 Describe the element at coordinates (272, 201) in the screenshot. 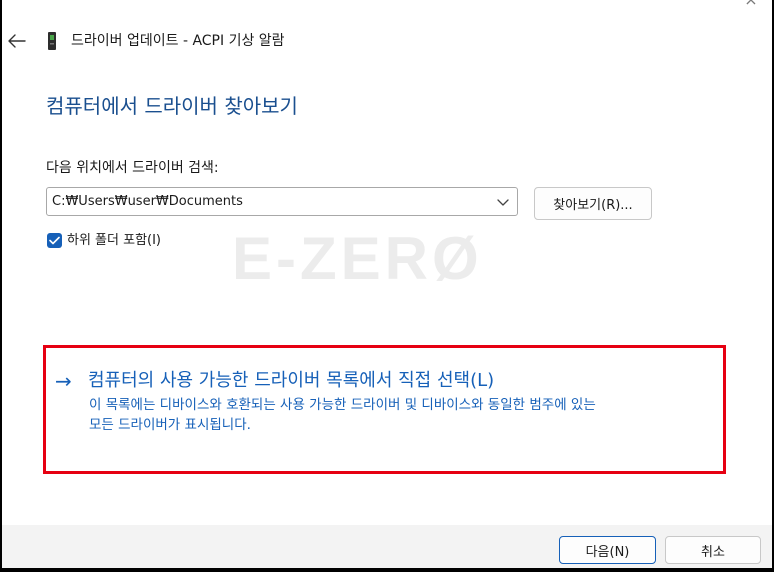

I see `driver-path-input` at that location.